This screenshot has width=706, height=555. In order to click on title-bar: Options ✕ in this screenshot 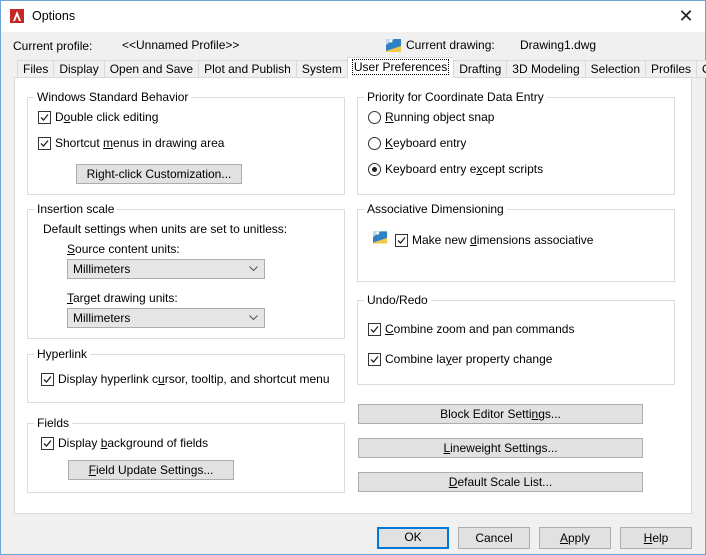, I will do `click(353, 16)`.